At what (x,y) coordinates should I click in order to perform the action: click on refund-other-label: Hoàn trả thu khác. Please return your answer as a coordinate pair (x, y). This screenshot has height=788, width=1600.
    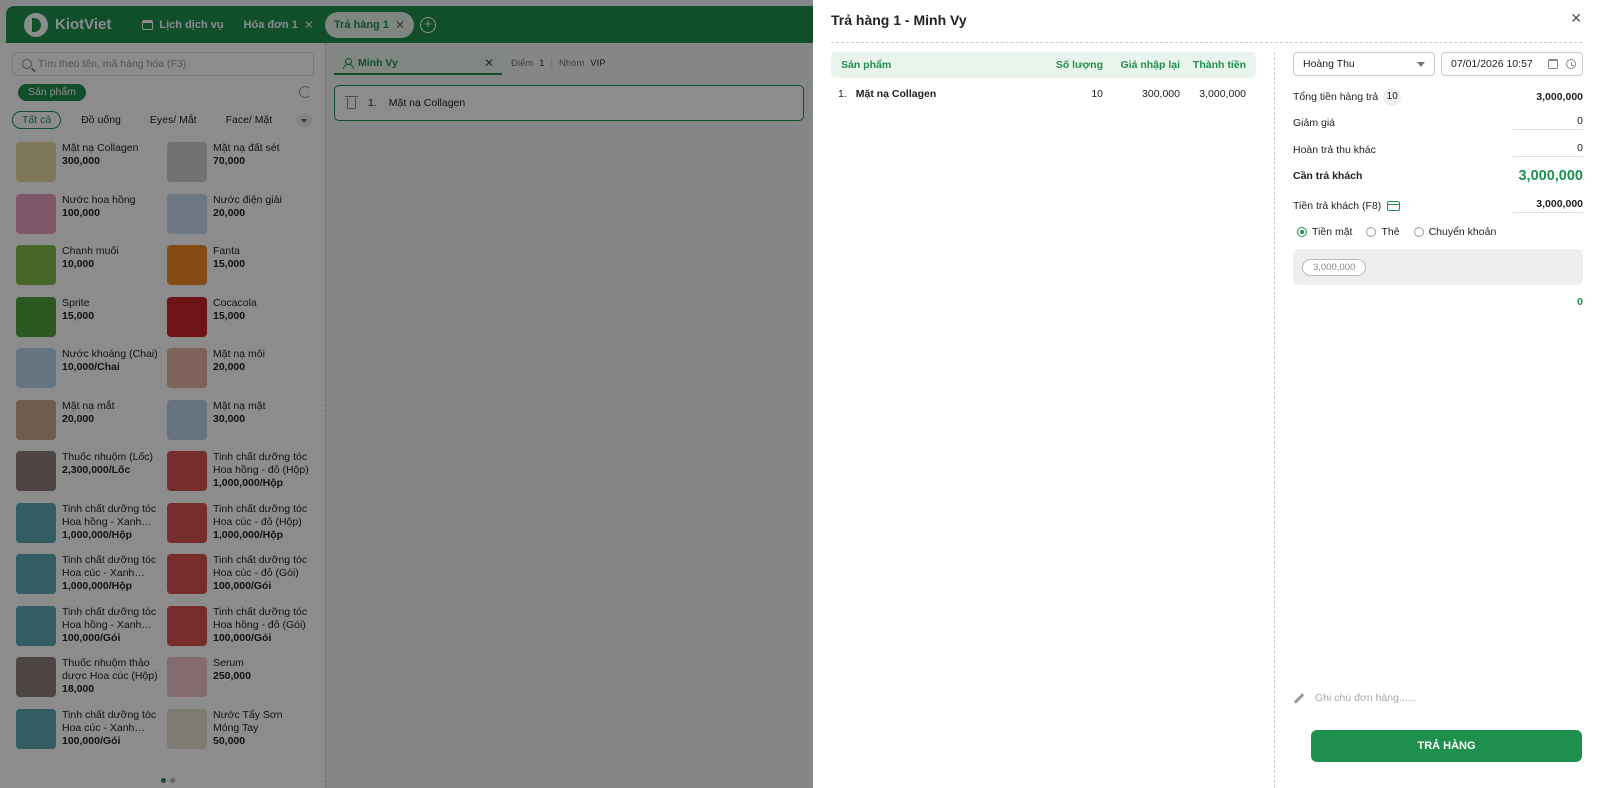
    Looking at the image, I should click on (1334, 149).